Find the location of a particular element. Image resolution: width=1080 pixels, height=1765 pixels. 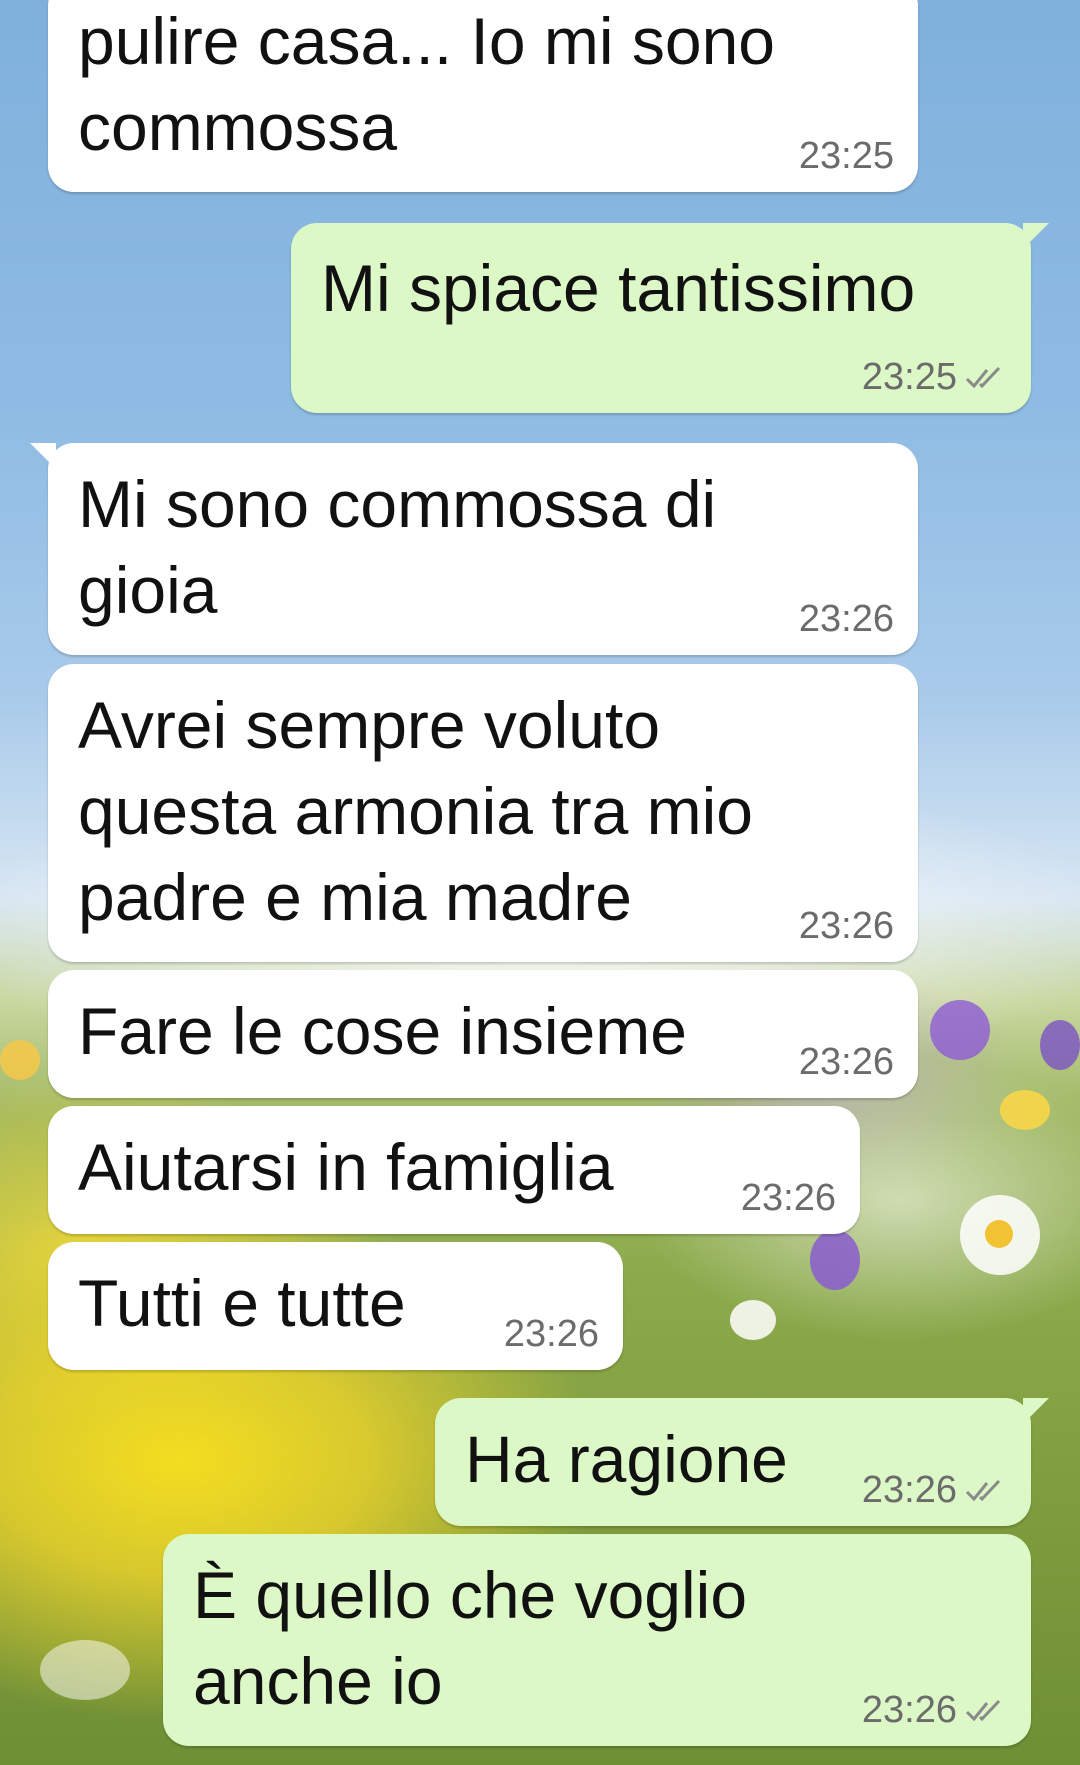

message-bubble-incoming: pulire casa... Io mi sono commossa 23:25 is located at coordinates (483, 96).